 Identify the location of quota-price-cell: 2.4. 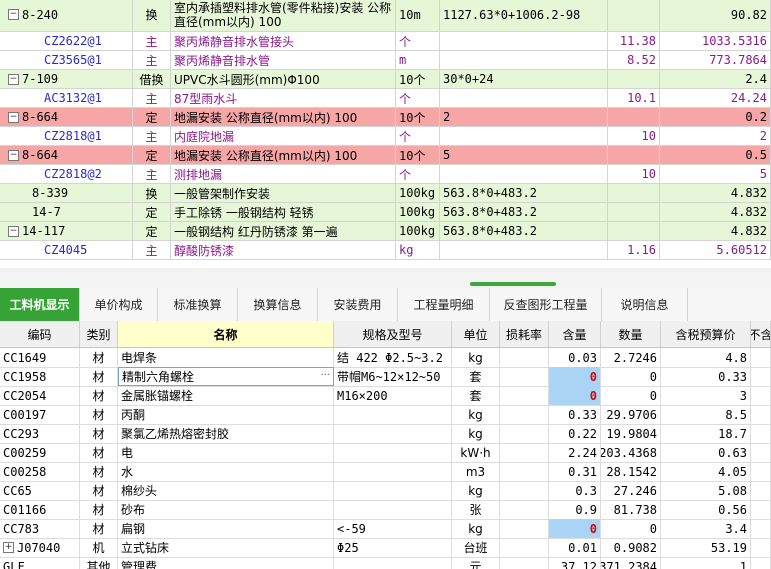
(715, 79).